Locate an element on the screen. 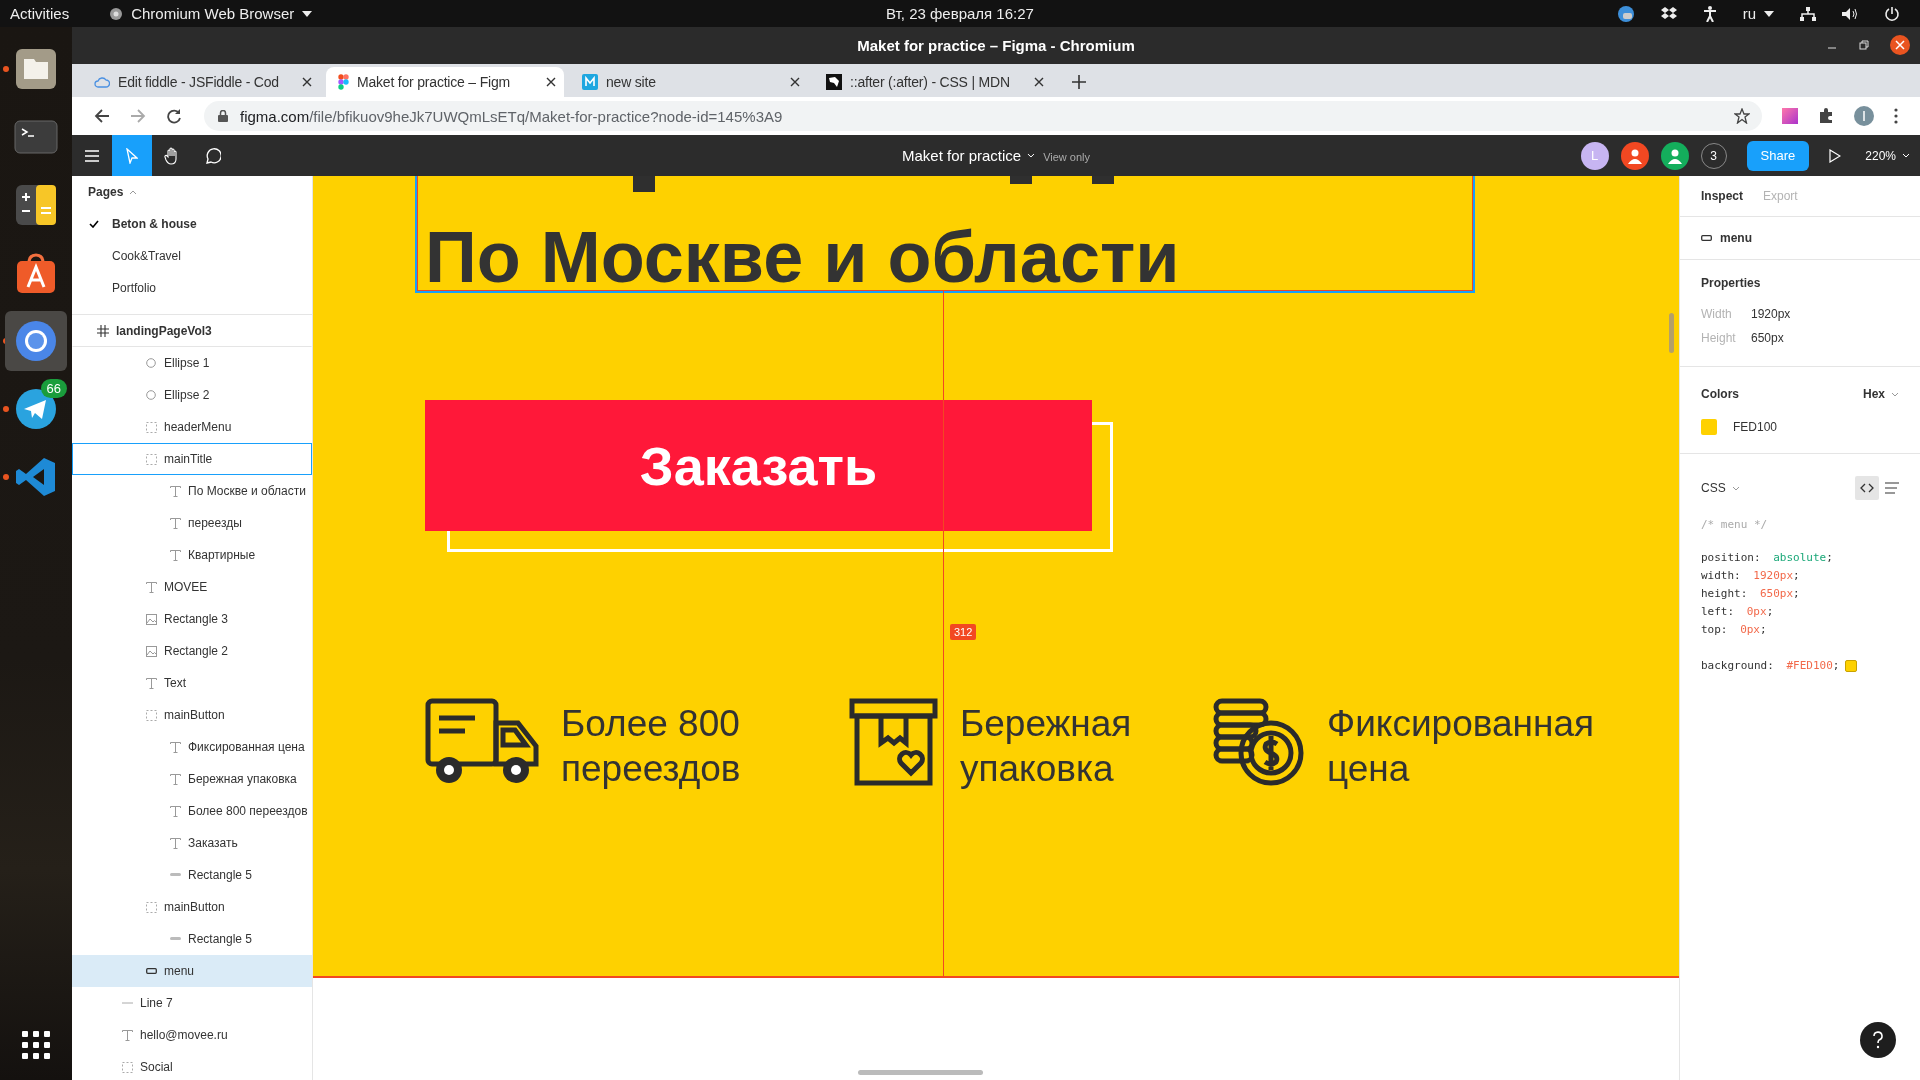  bookmark-star-icon is located at coordinates (1742, 116).